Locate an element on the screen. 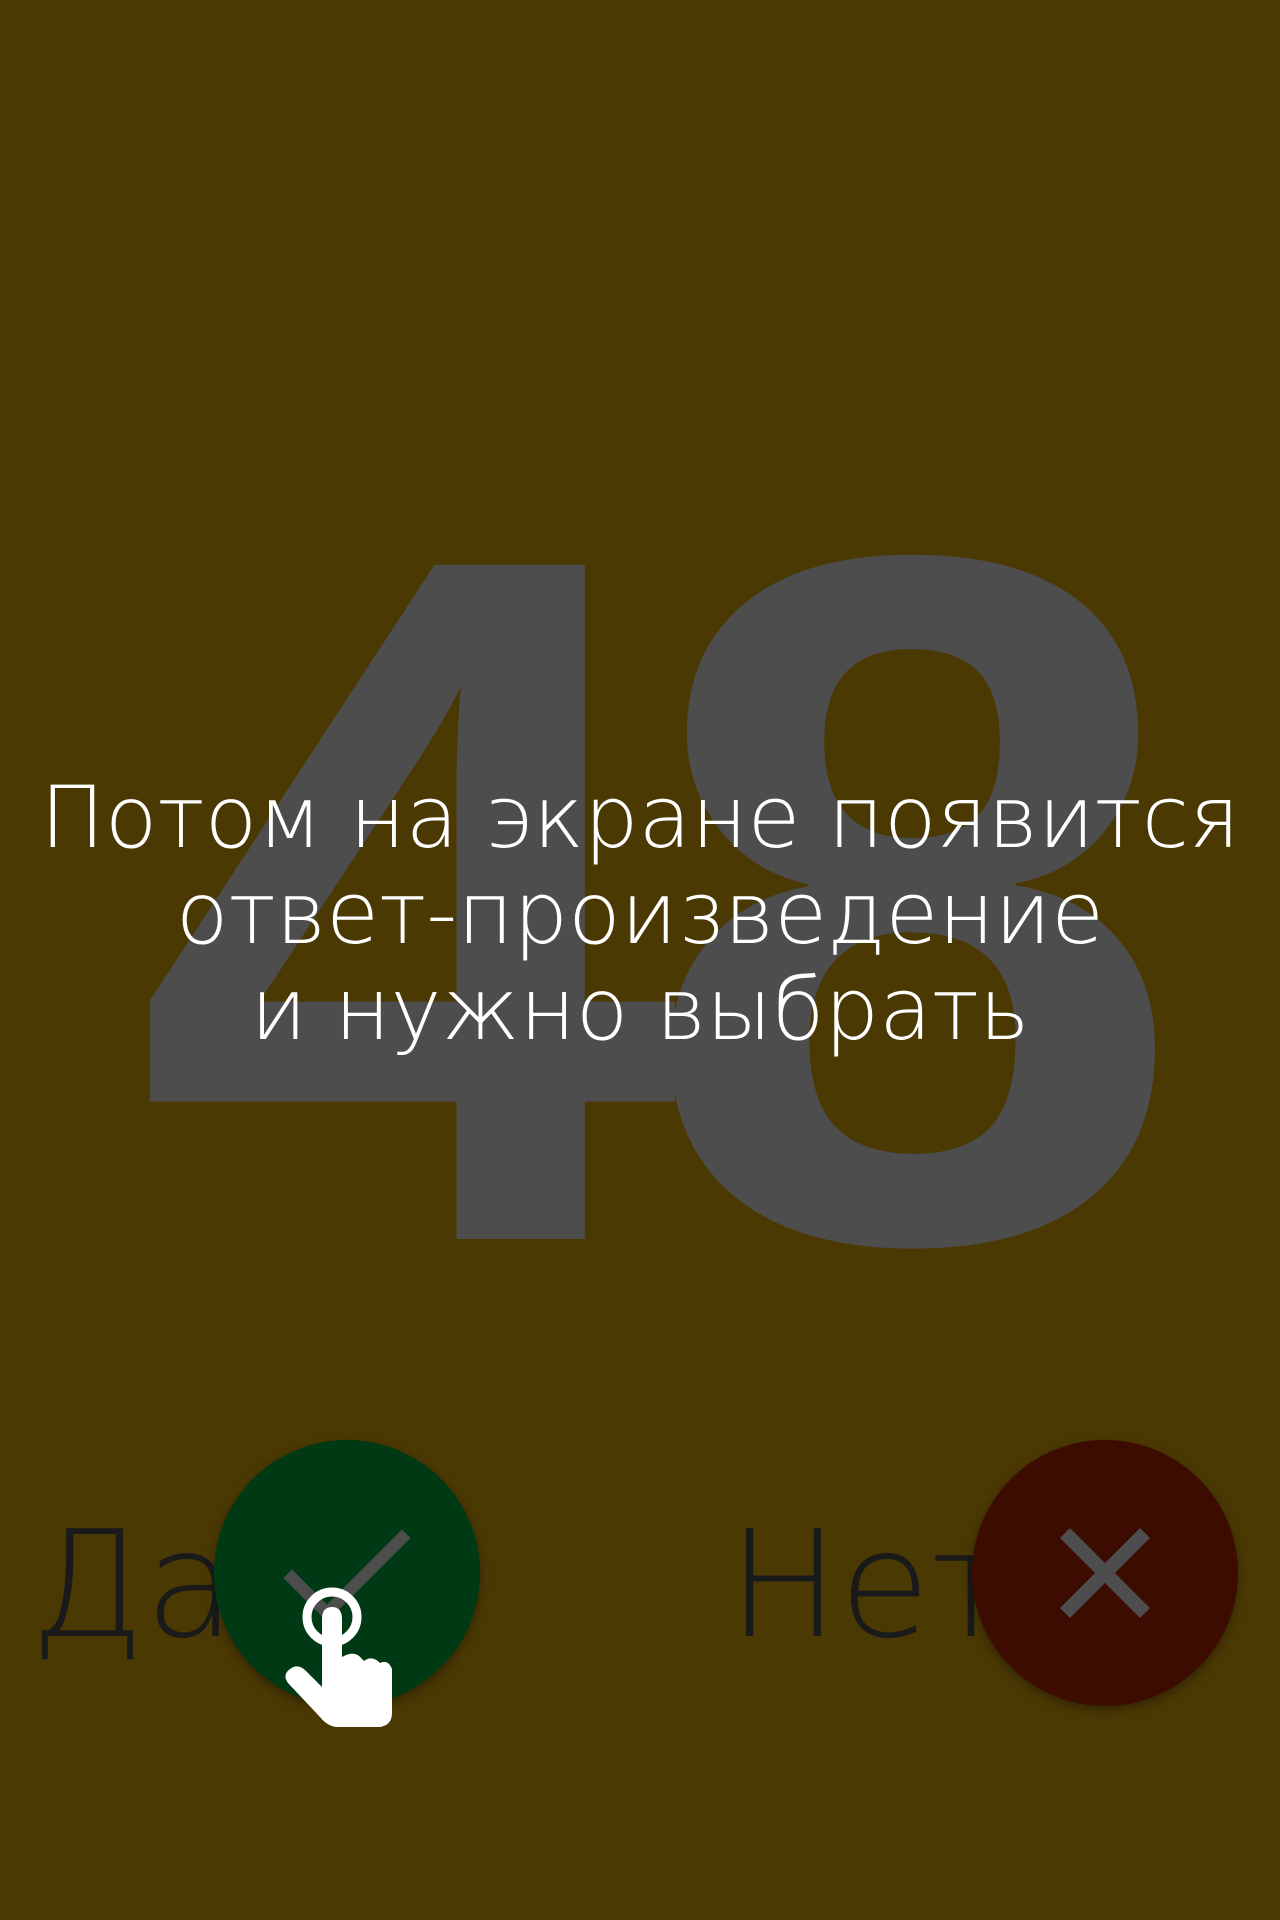  close-icon is located at coordinates (1105, 1573).